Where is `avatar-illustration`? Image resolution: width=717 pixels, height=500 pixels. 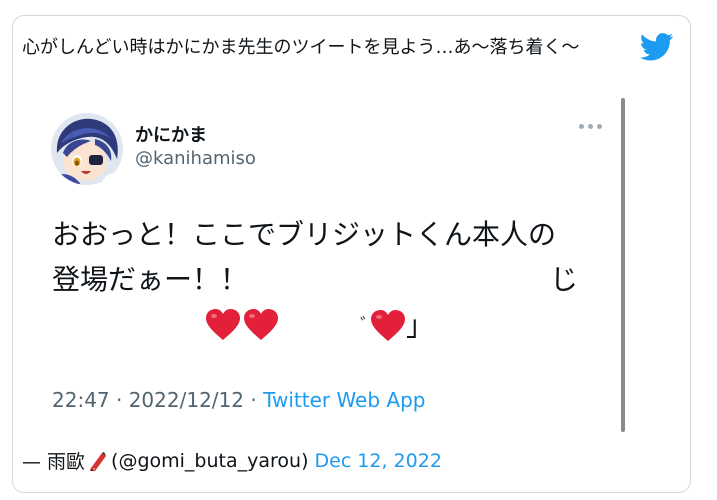 avatar-illustration is located at coordinates (87, 149).